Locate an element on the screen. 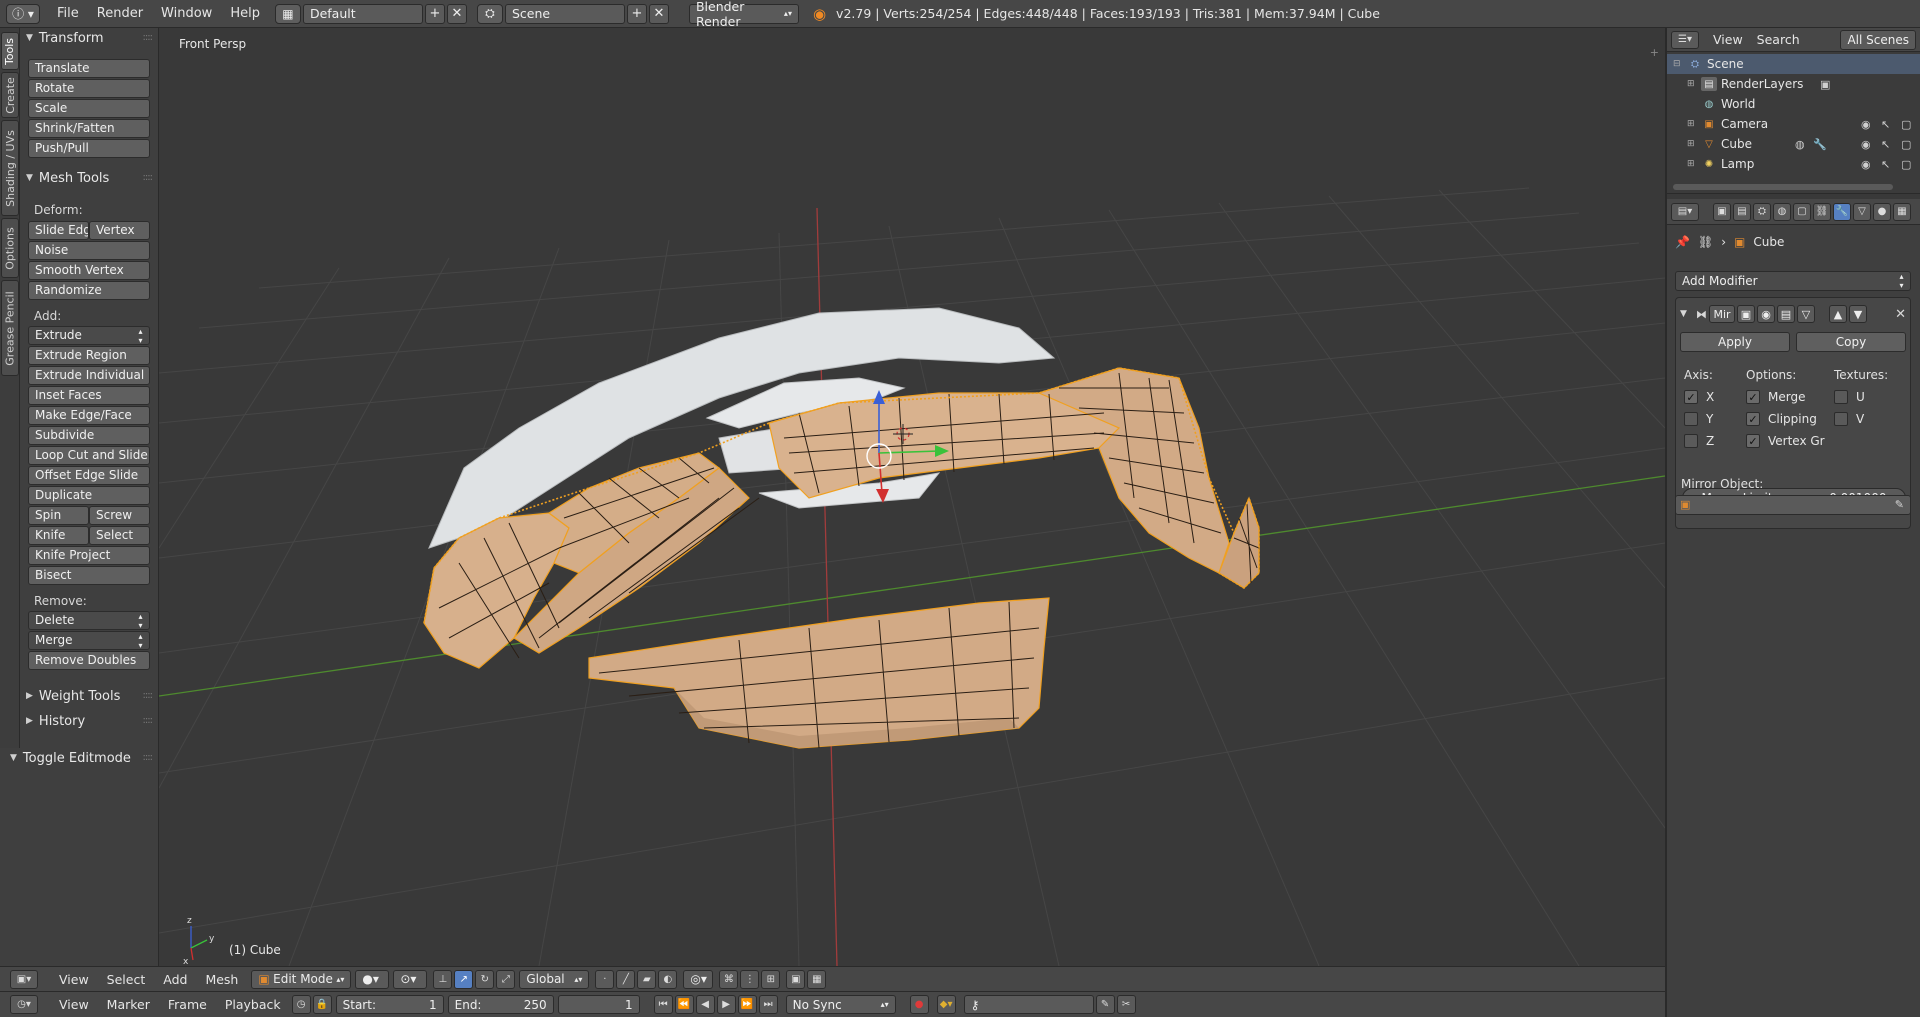 The image size is (1920, 1017). properties-toggle-icon: + is located at coordinates (1654, 52).